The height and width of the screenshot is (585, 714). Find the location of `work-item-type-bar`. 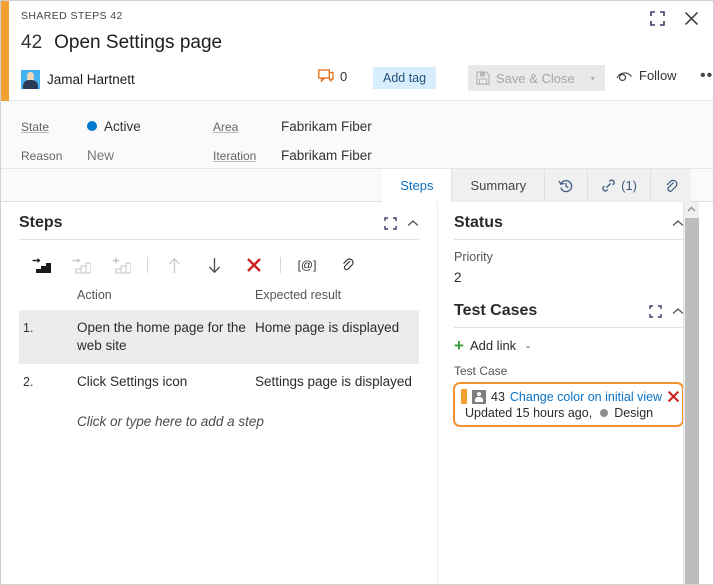

work-item-type-bar is located at coordinates (464, 396).